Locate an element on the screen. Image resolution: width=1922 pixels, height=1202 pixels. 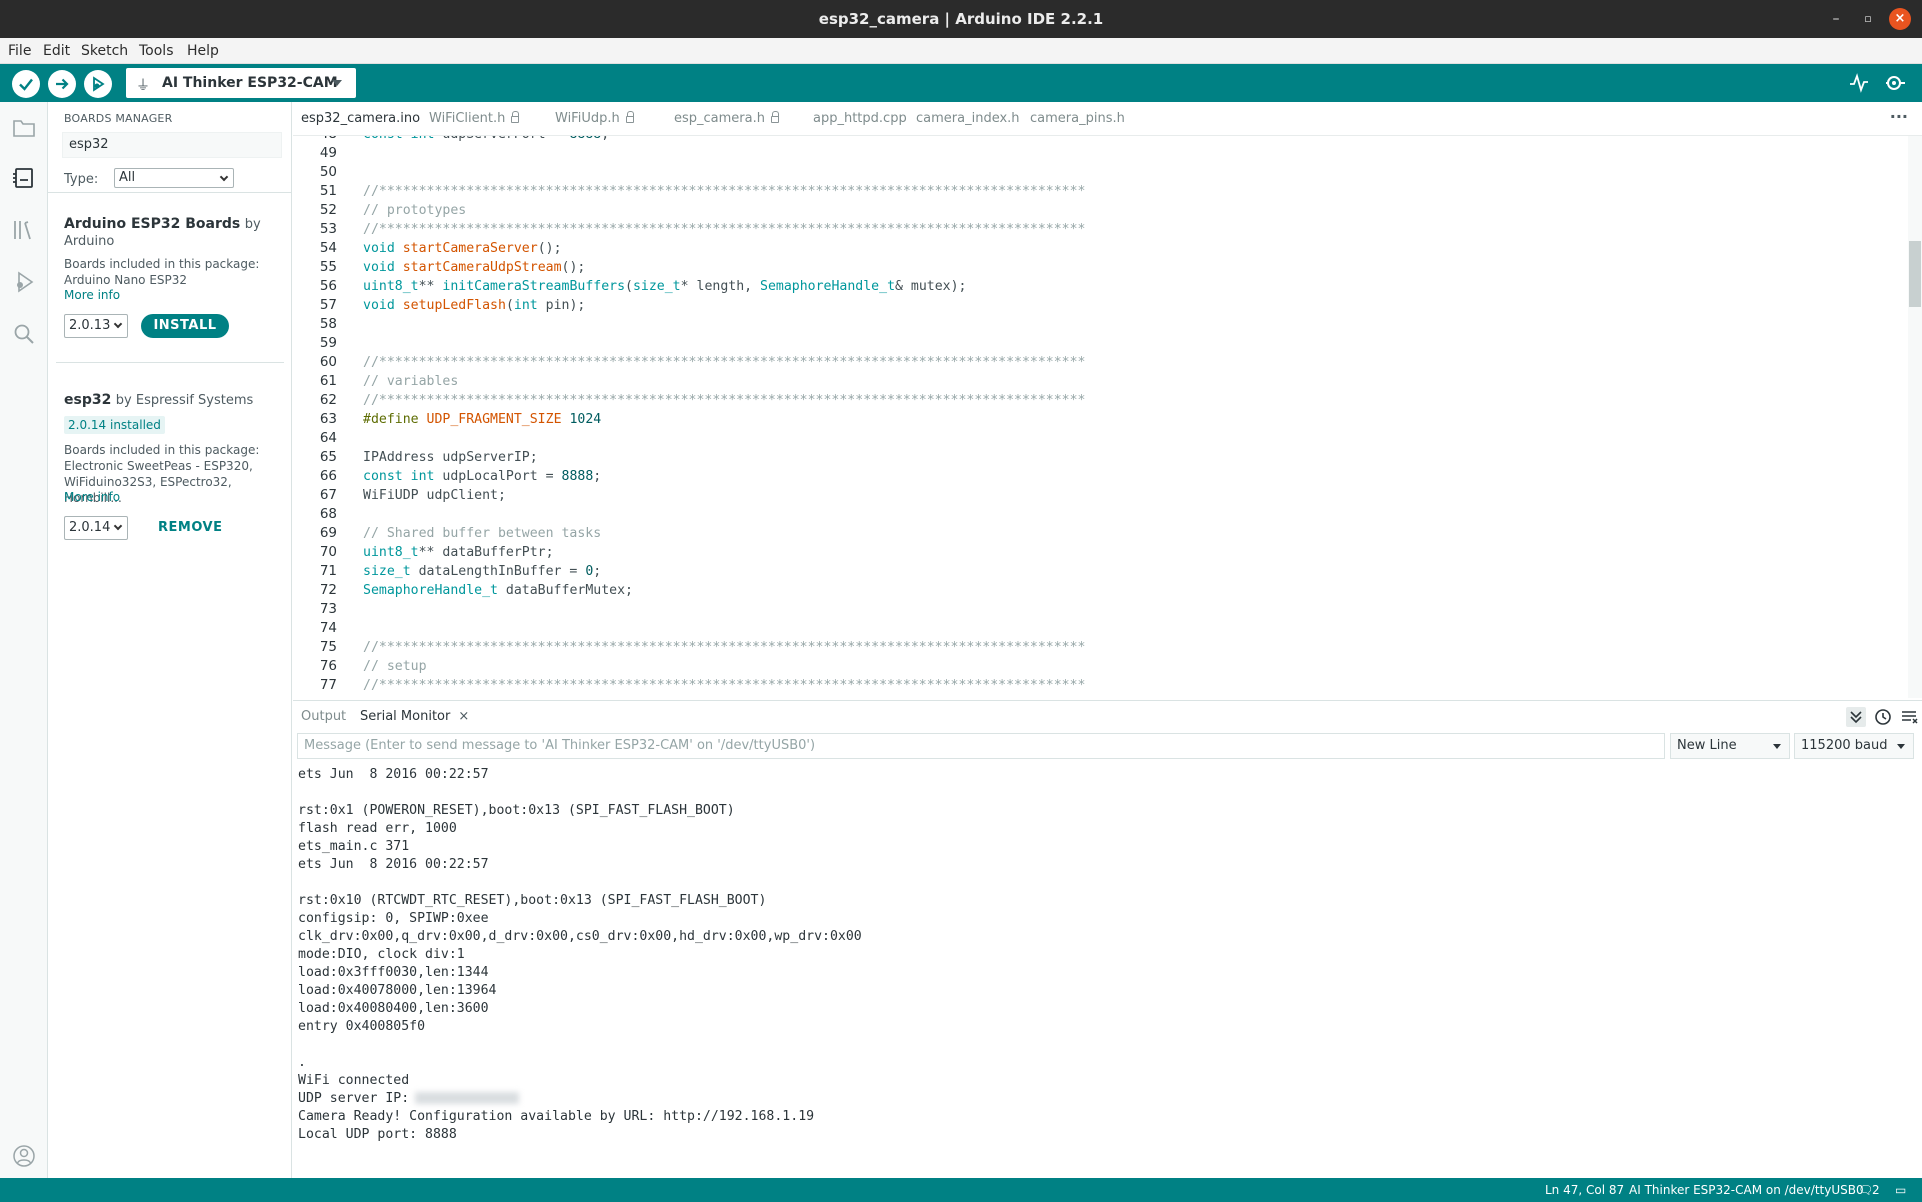
tab-esp-camera-h: esp_camera.h is located at coordinates (726, 119).